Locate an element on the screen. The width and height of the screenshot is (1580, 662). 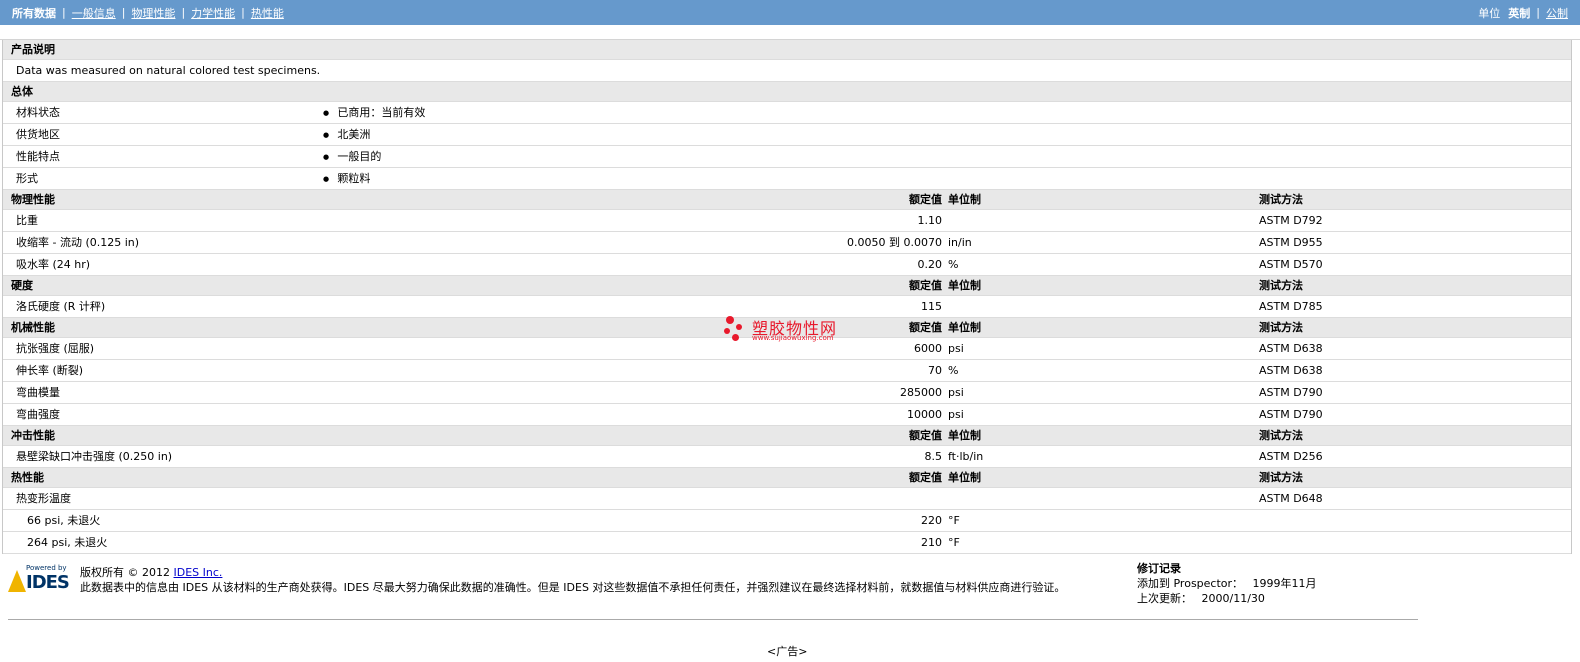
property-value: ● 一般目的 is located at coordinates (352, 157).